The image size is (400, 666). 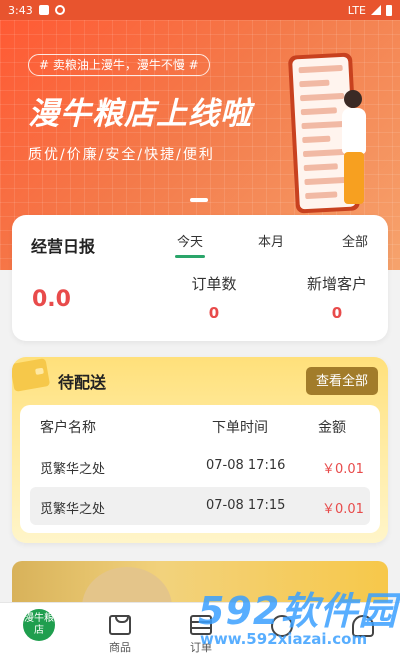 What do you see at coordinates (336, 284) in the screenshot?
I see `new-customers-label: 新增客户` at bounding box center [336, 284].